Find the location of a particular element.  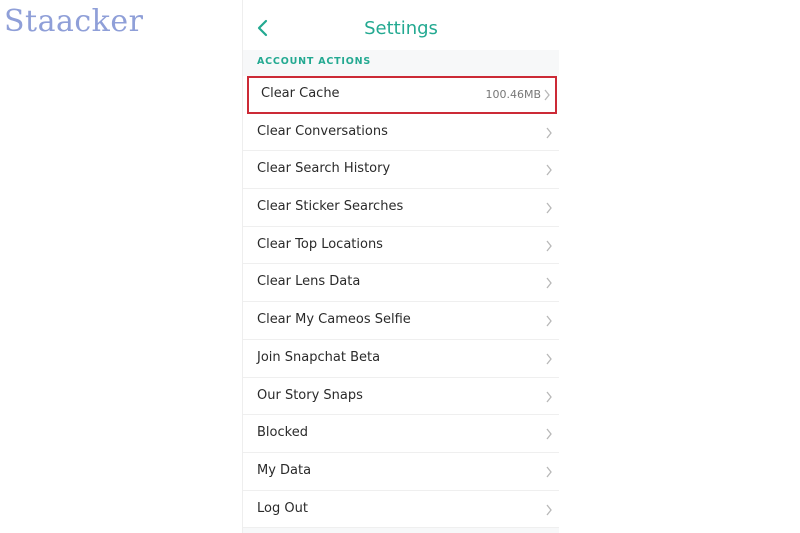

list-item-clear-search-history: Clear Search History is located at coordinates (401, 170).